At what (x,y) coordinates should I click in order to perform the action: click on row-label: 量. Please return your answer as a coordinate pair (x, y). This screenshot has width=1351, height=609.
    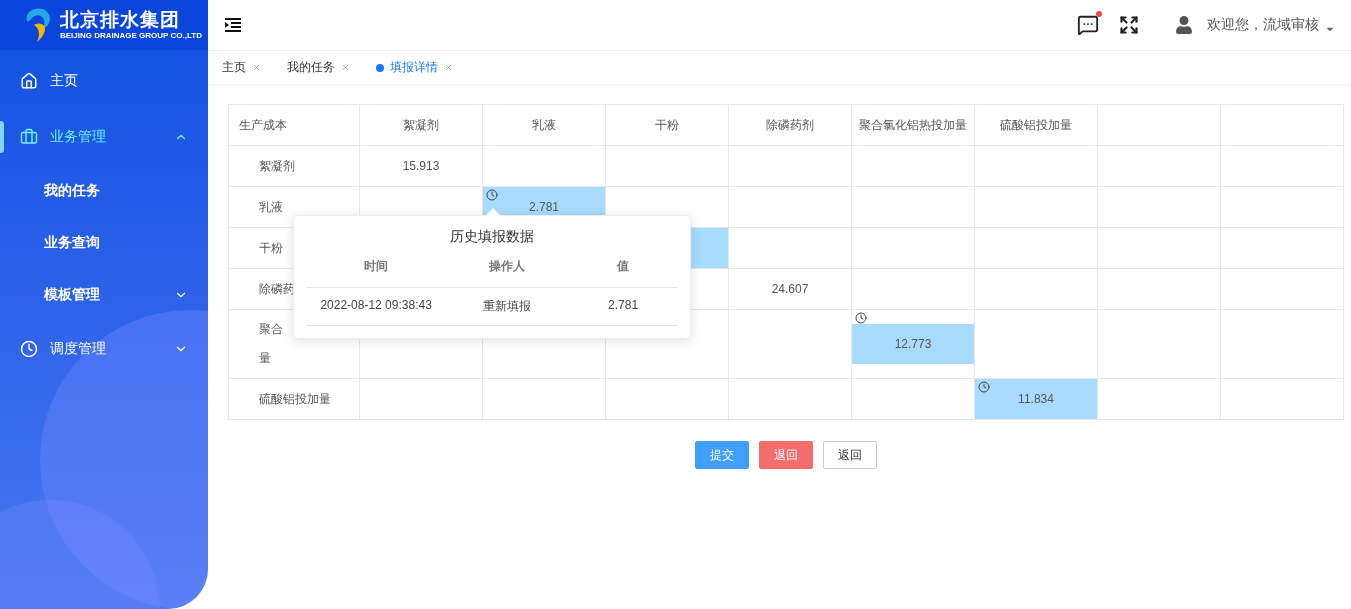
    Looking at the image, I should click on (265, 358).